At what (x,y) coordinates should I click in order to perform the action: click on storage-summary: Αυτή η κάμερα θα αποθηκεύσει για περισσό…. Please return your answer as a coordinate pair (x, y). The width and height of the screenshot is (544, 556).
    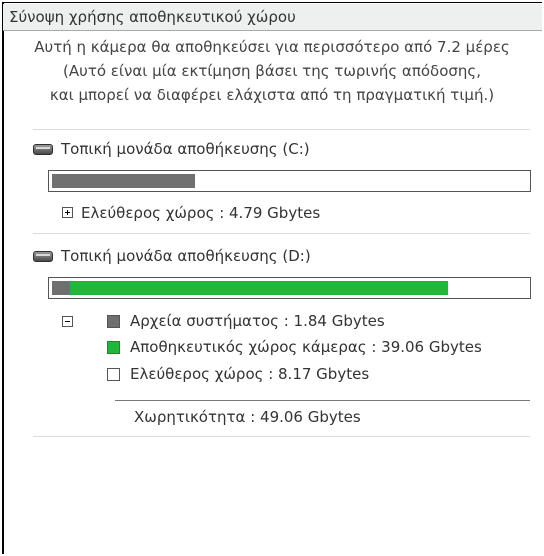
    Looking at the image, I should click on (272, 71).